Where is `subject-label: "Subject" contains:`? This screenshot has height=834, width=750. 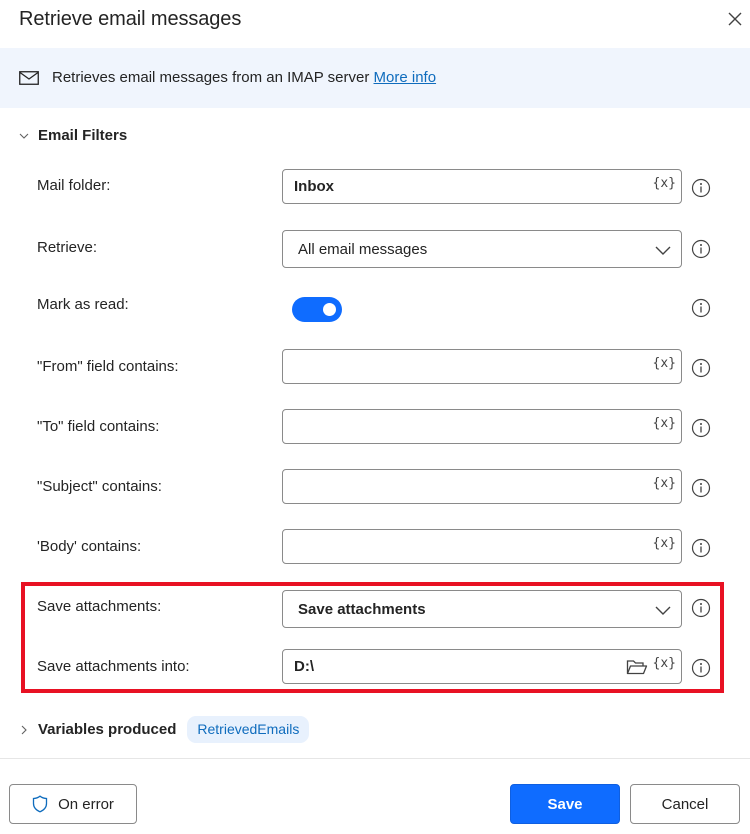 subject-label: "Subject" contains: is located at coordinates (99, 486).